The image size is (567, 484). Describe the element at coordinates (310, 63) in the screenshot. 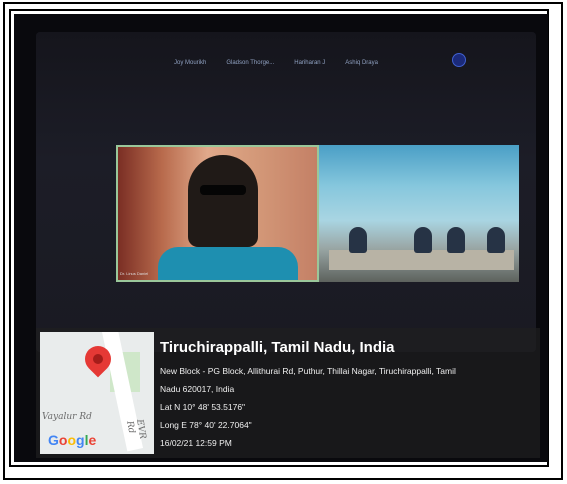

I see `participant-name: Hariharan J` at that location.